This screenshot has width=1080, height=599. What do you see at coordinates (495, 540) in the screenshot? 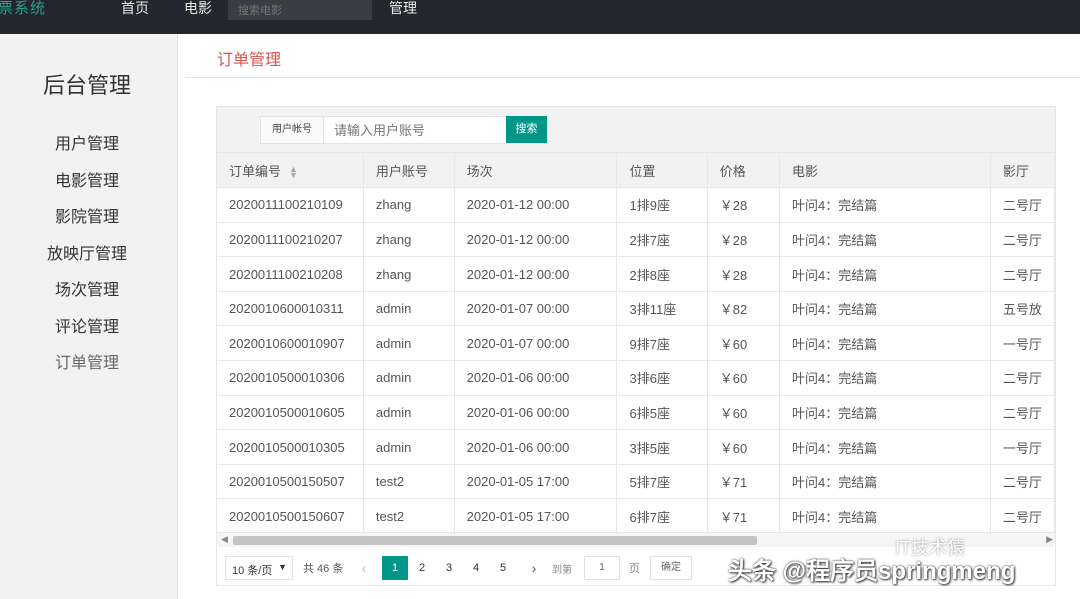
I see `scrollbar-thumb` at bounding box center [495, 540].